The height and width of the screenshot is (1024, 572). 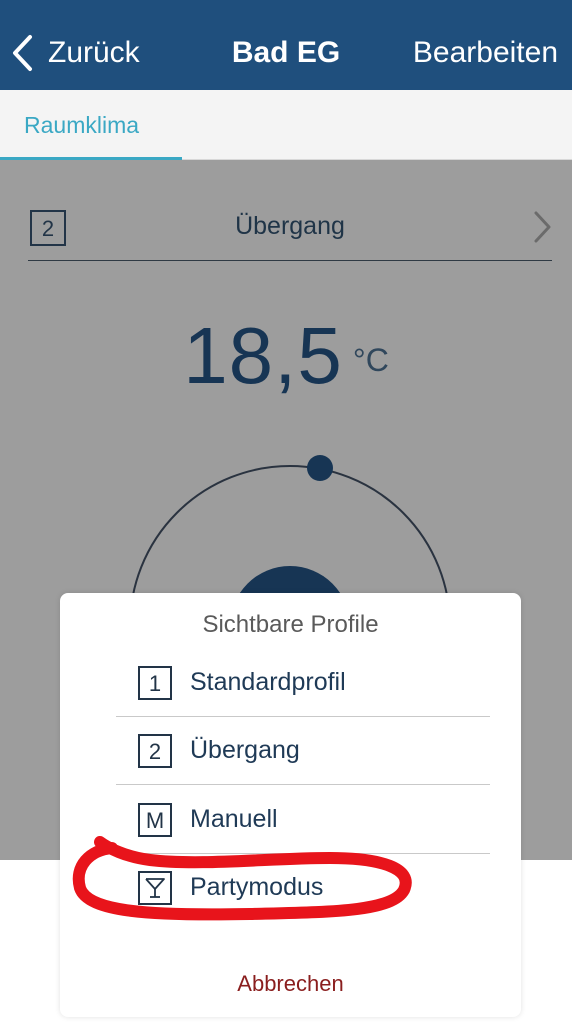 What do you see at coordinates (22, 53) in the screenshot?
I see `chevron-left-icon` at bounding box center [22, 53].